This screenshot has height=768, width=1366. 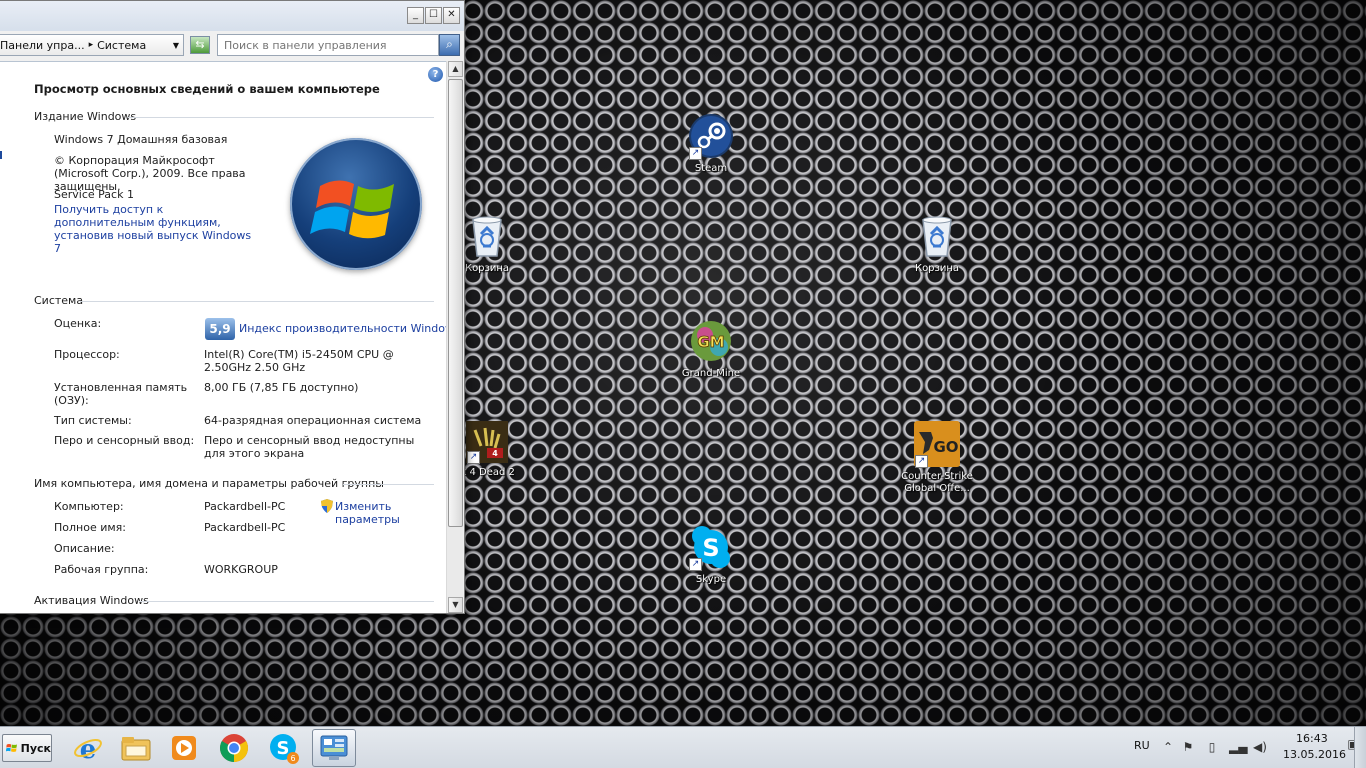 I want to click on system-type-label: Тип системы:, so click(x=93, y=420).